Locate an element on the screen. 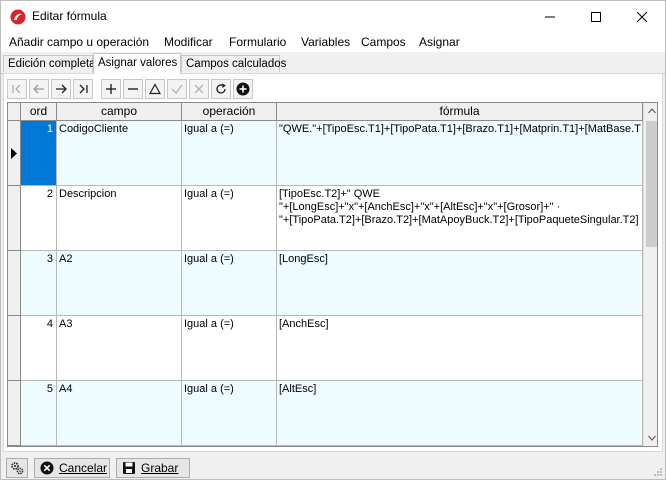 Image resolution: width=666 pixels, height=480 pixels. column-header-formula: fórmula is located at coordinates (460, 112).